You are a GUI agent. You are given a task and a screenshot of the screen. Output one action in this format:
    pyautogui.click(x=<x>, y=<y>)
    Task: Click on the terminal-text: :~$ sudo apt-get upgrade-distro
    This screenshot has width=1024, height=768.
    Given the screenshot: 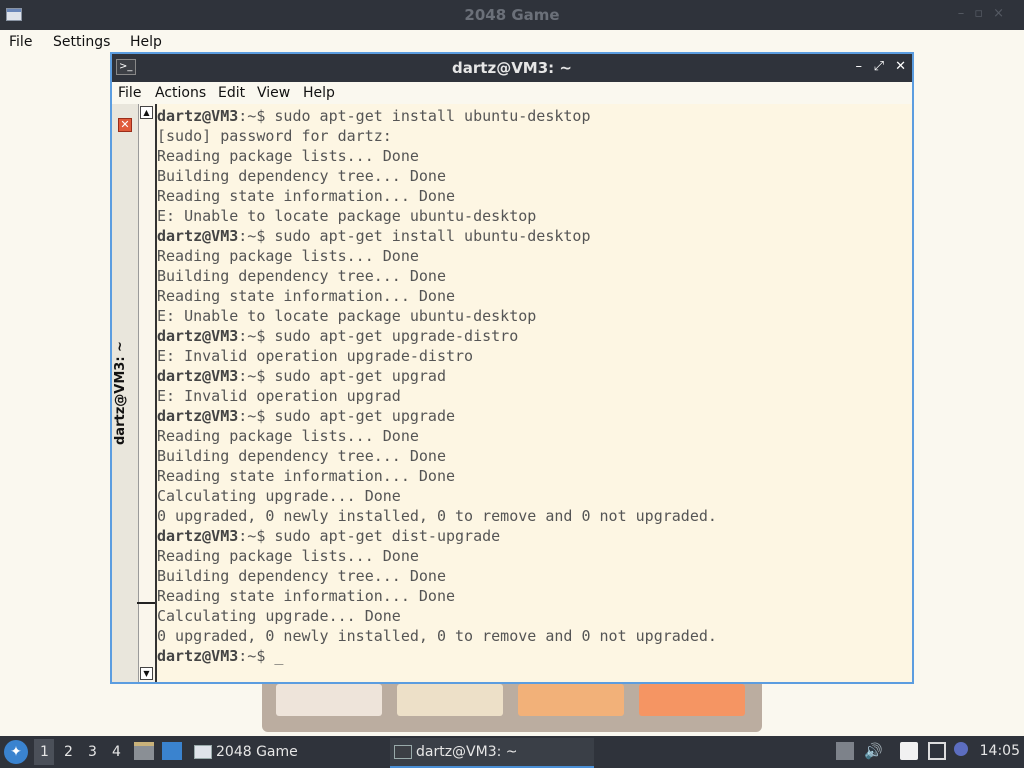 What is the action you would take?
    pyautogui.click(x=378, y=336)
    